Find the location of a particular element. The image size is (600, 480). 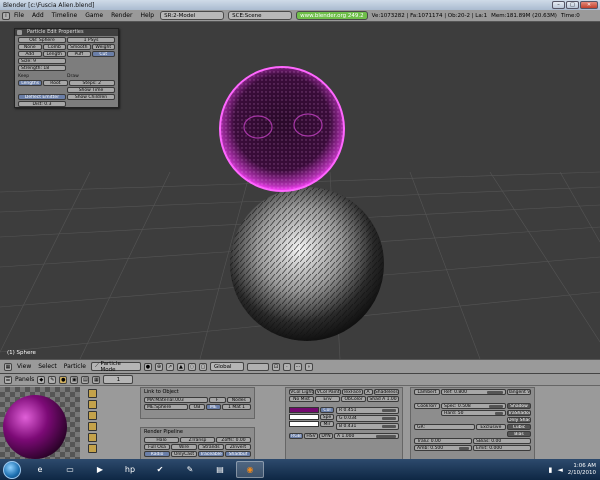

radio-button: Radio is located at coordinates (157, 454).